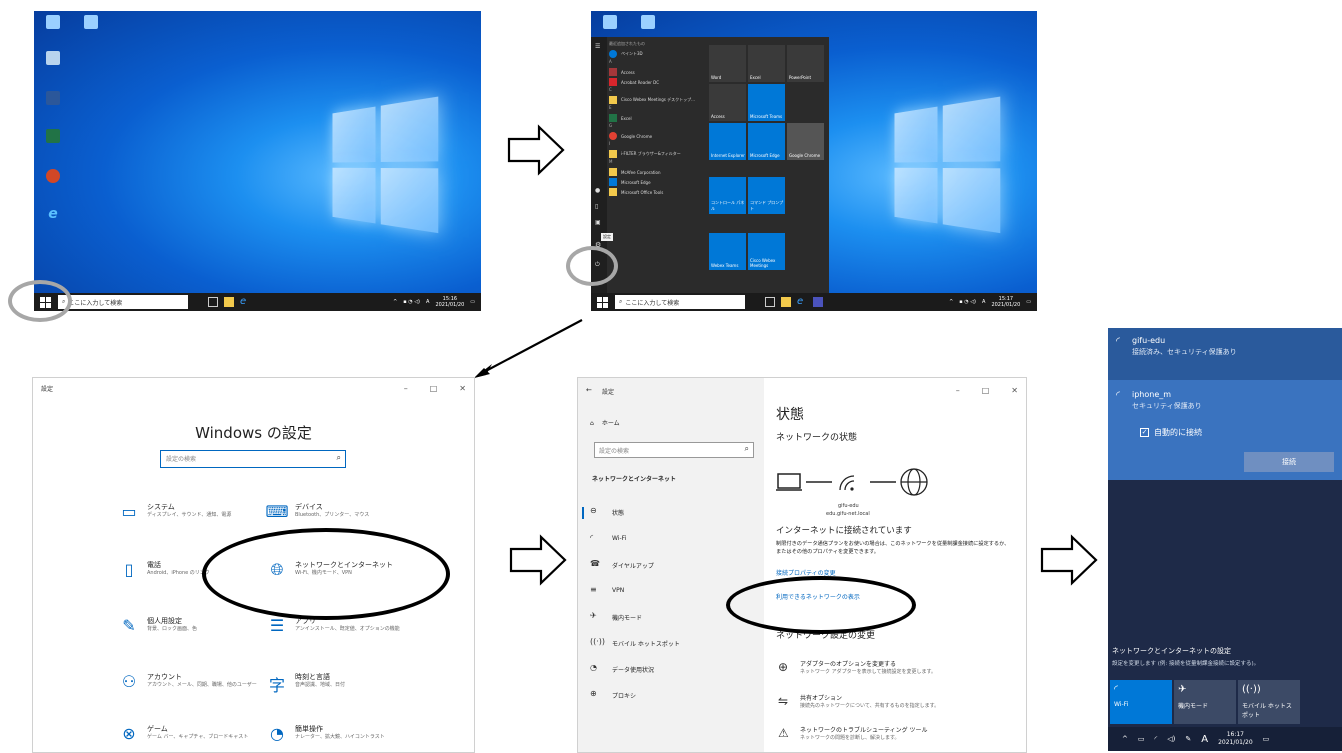  Describe the element at coordinates (674, 450) in the screenshot. I see `sidebar-search-input: 設定の検索 ⌕` at that location.